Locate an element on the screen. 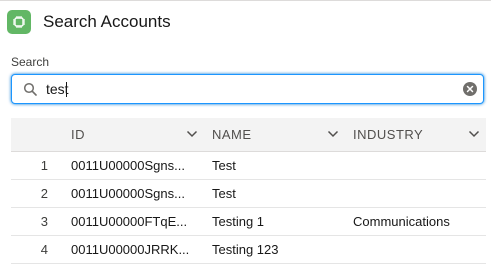 This screenshot has width=491, height=264. account-name-cell: Testing 123 is located at coordinates (245, 249).